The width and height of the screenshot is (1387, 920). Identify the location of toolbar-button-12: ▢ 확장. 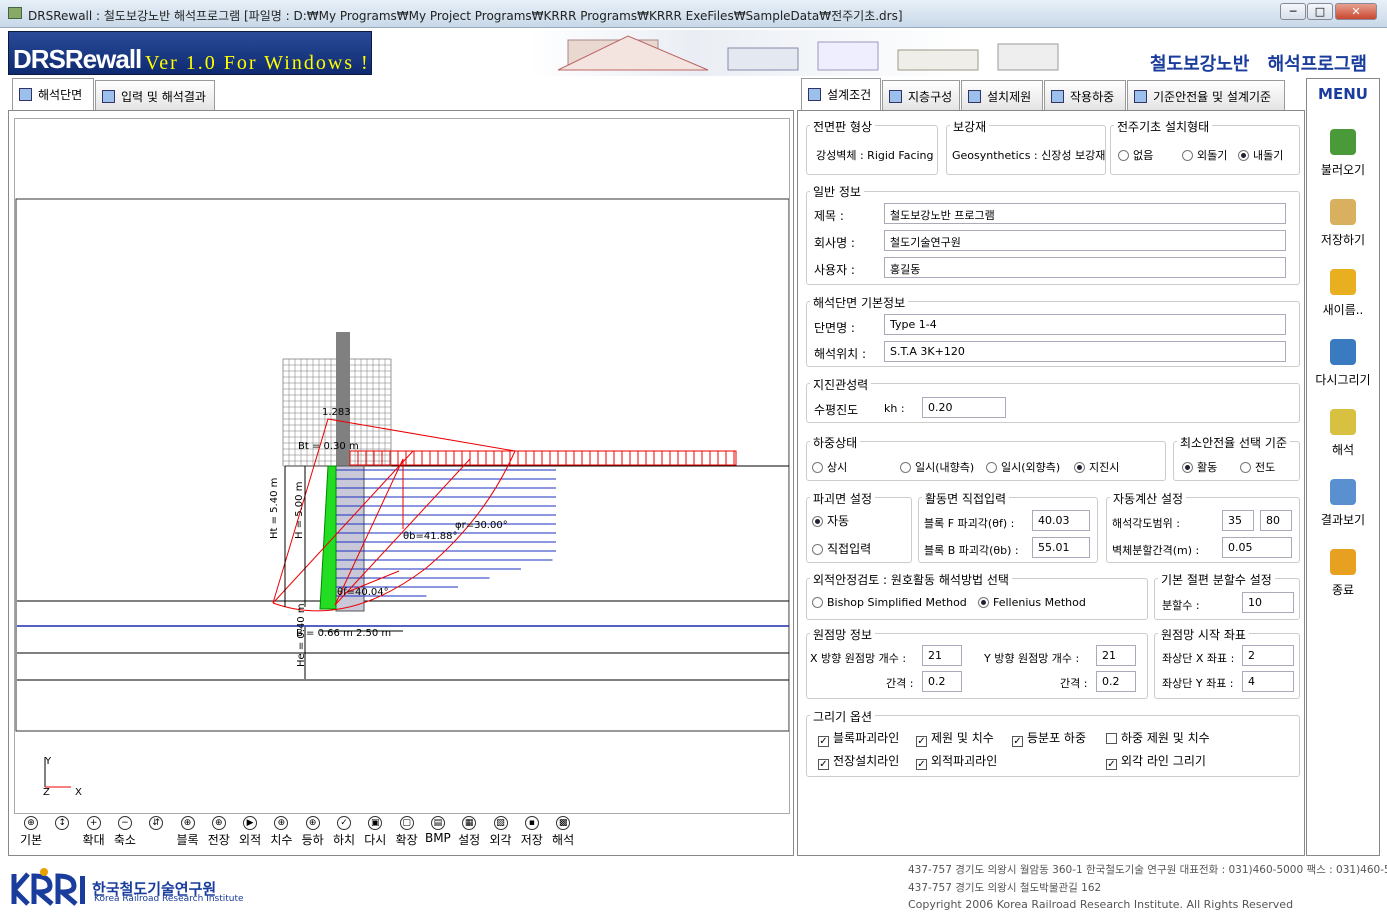
(407, 832).